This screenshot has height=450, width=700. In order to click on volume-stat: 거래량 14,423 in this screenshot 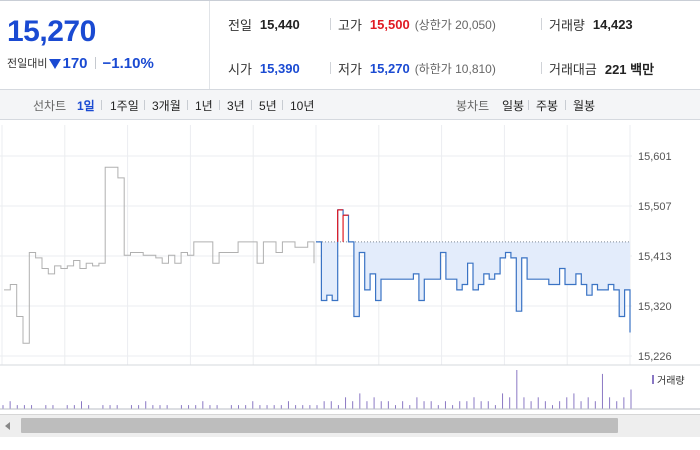, I will do `click(591, 24)`.